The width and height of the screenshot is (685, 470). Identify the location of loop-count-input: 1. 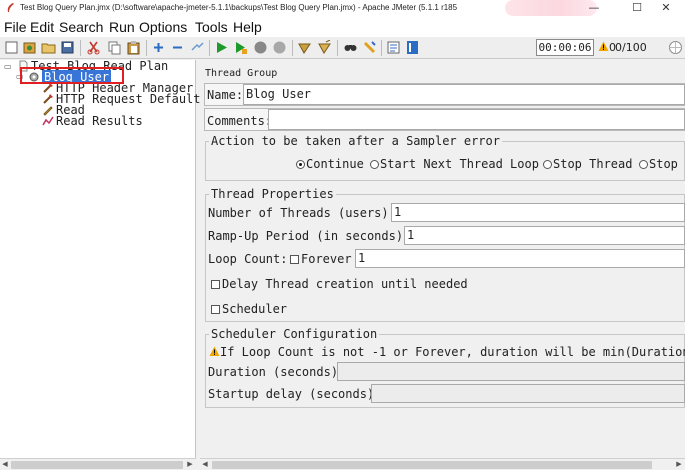
(520, 258).